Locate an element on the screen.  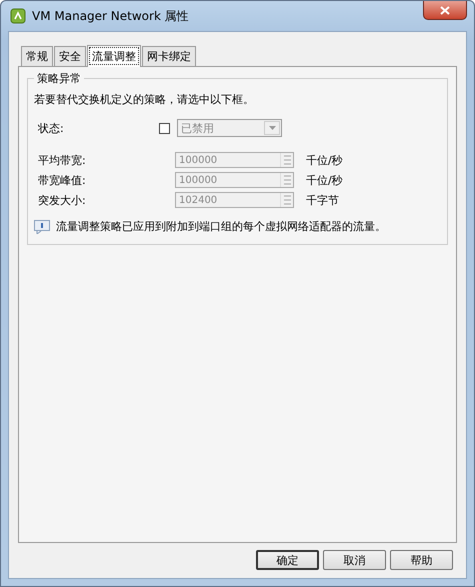
field-label: 带宽峰值: is located at coordinates (62, 180).